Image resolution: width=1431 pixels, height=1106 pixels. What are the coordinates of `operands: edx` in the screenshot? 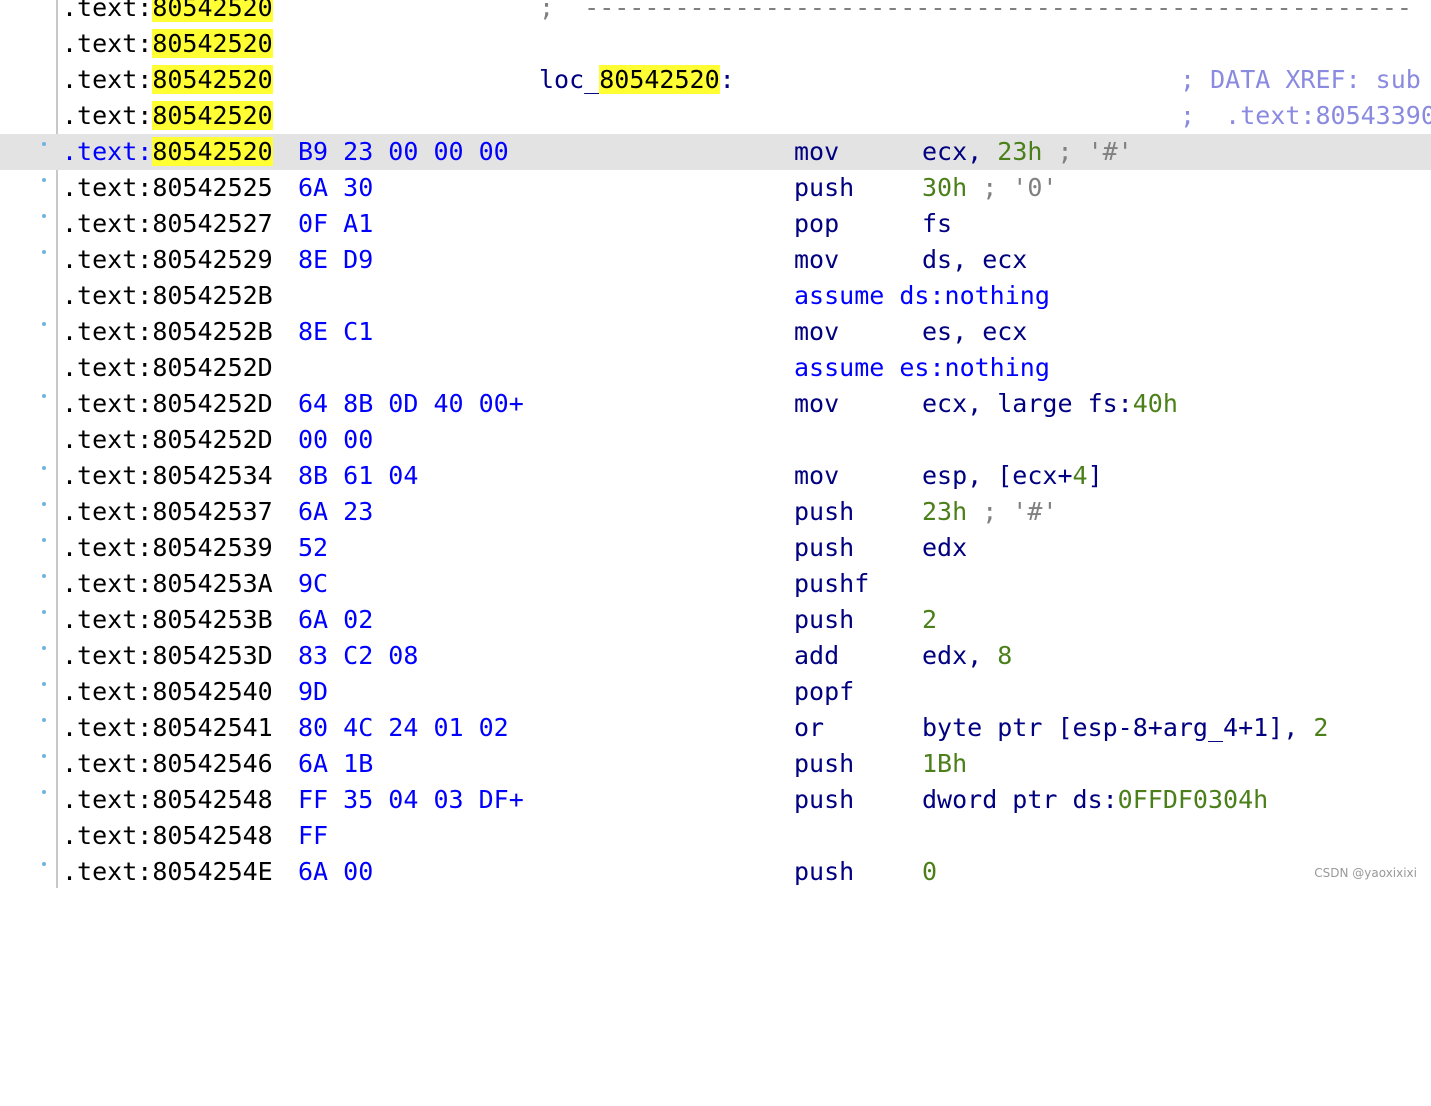 It's located at (945, 547).